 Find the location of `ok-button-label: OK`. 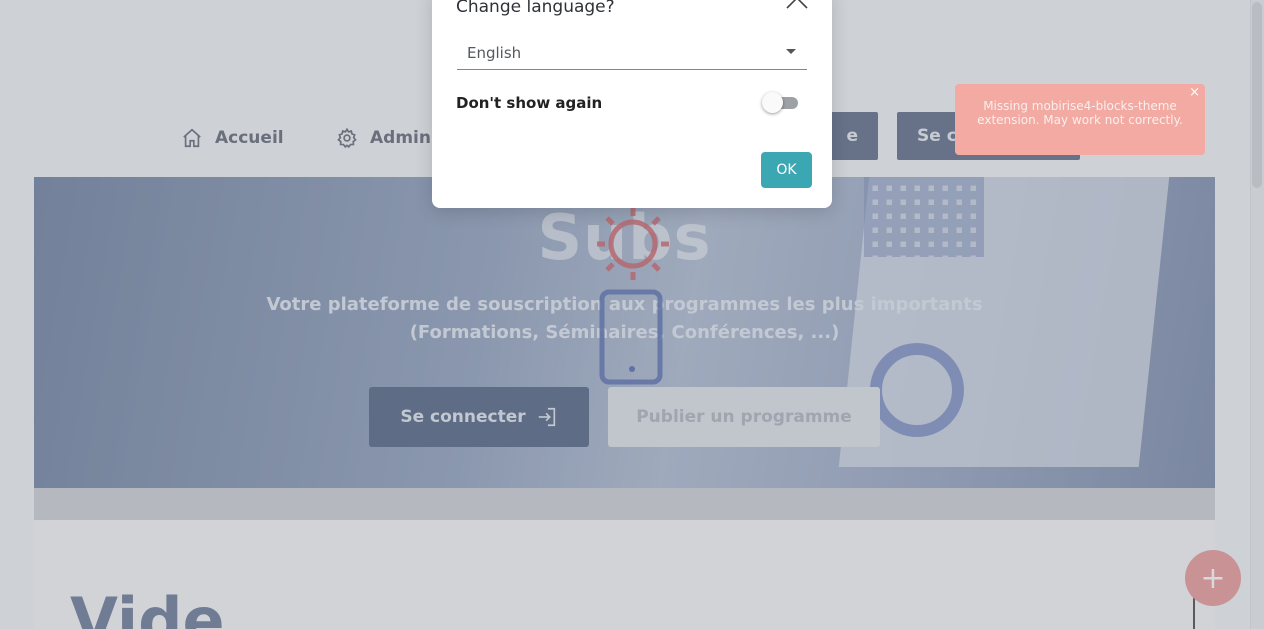

ok-button-label: OK is located at coordinates (786, 170).